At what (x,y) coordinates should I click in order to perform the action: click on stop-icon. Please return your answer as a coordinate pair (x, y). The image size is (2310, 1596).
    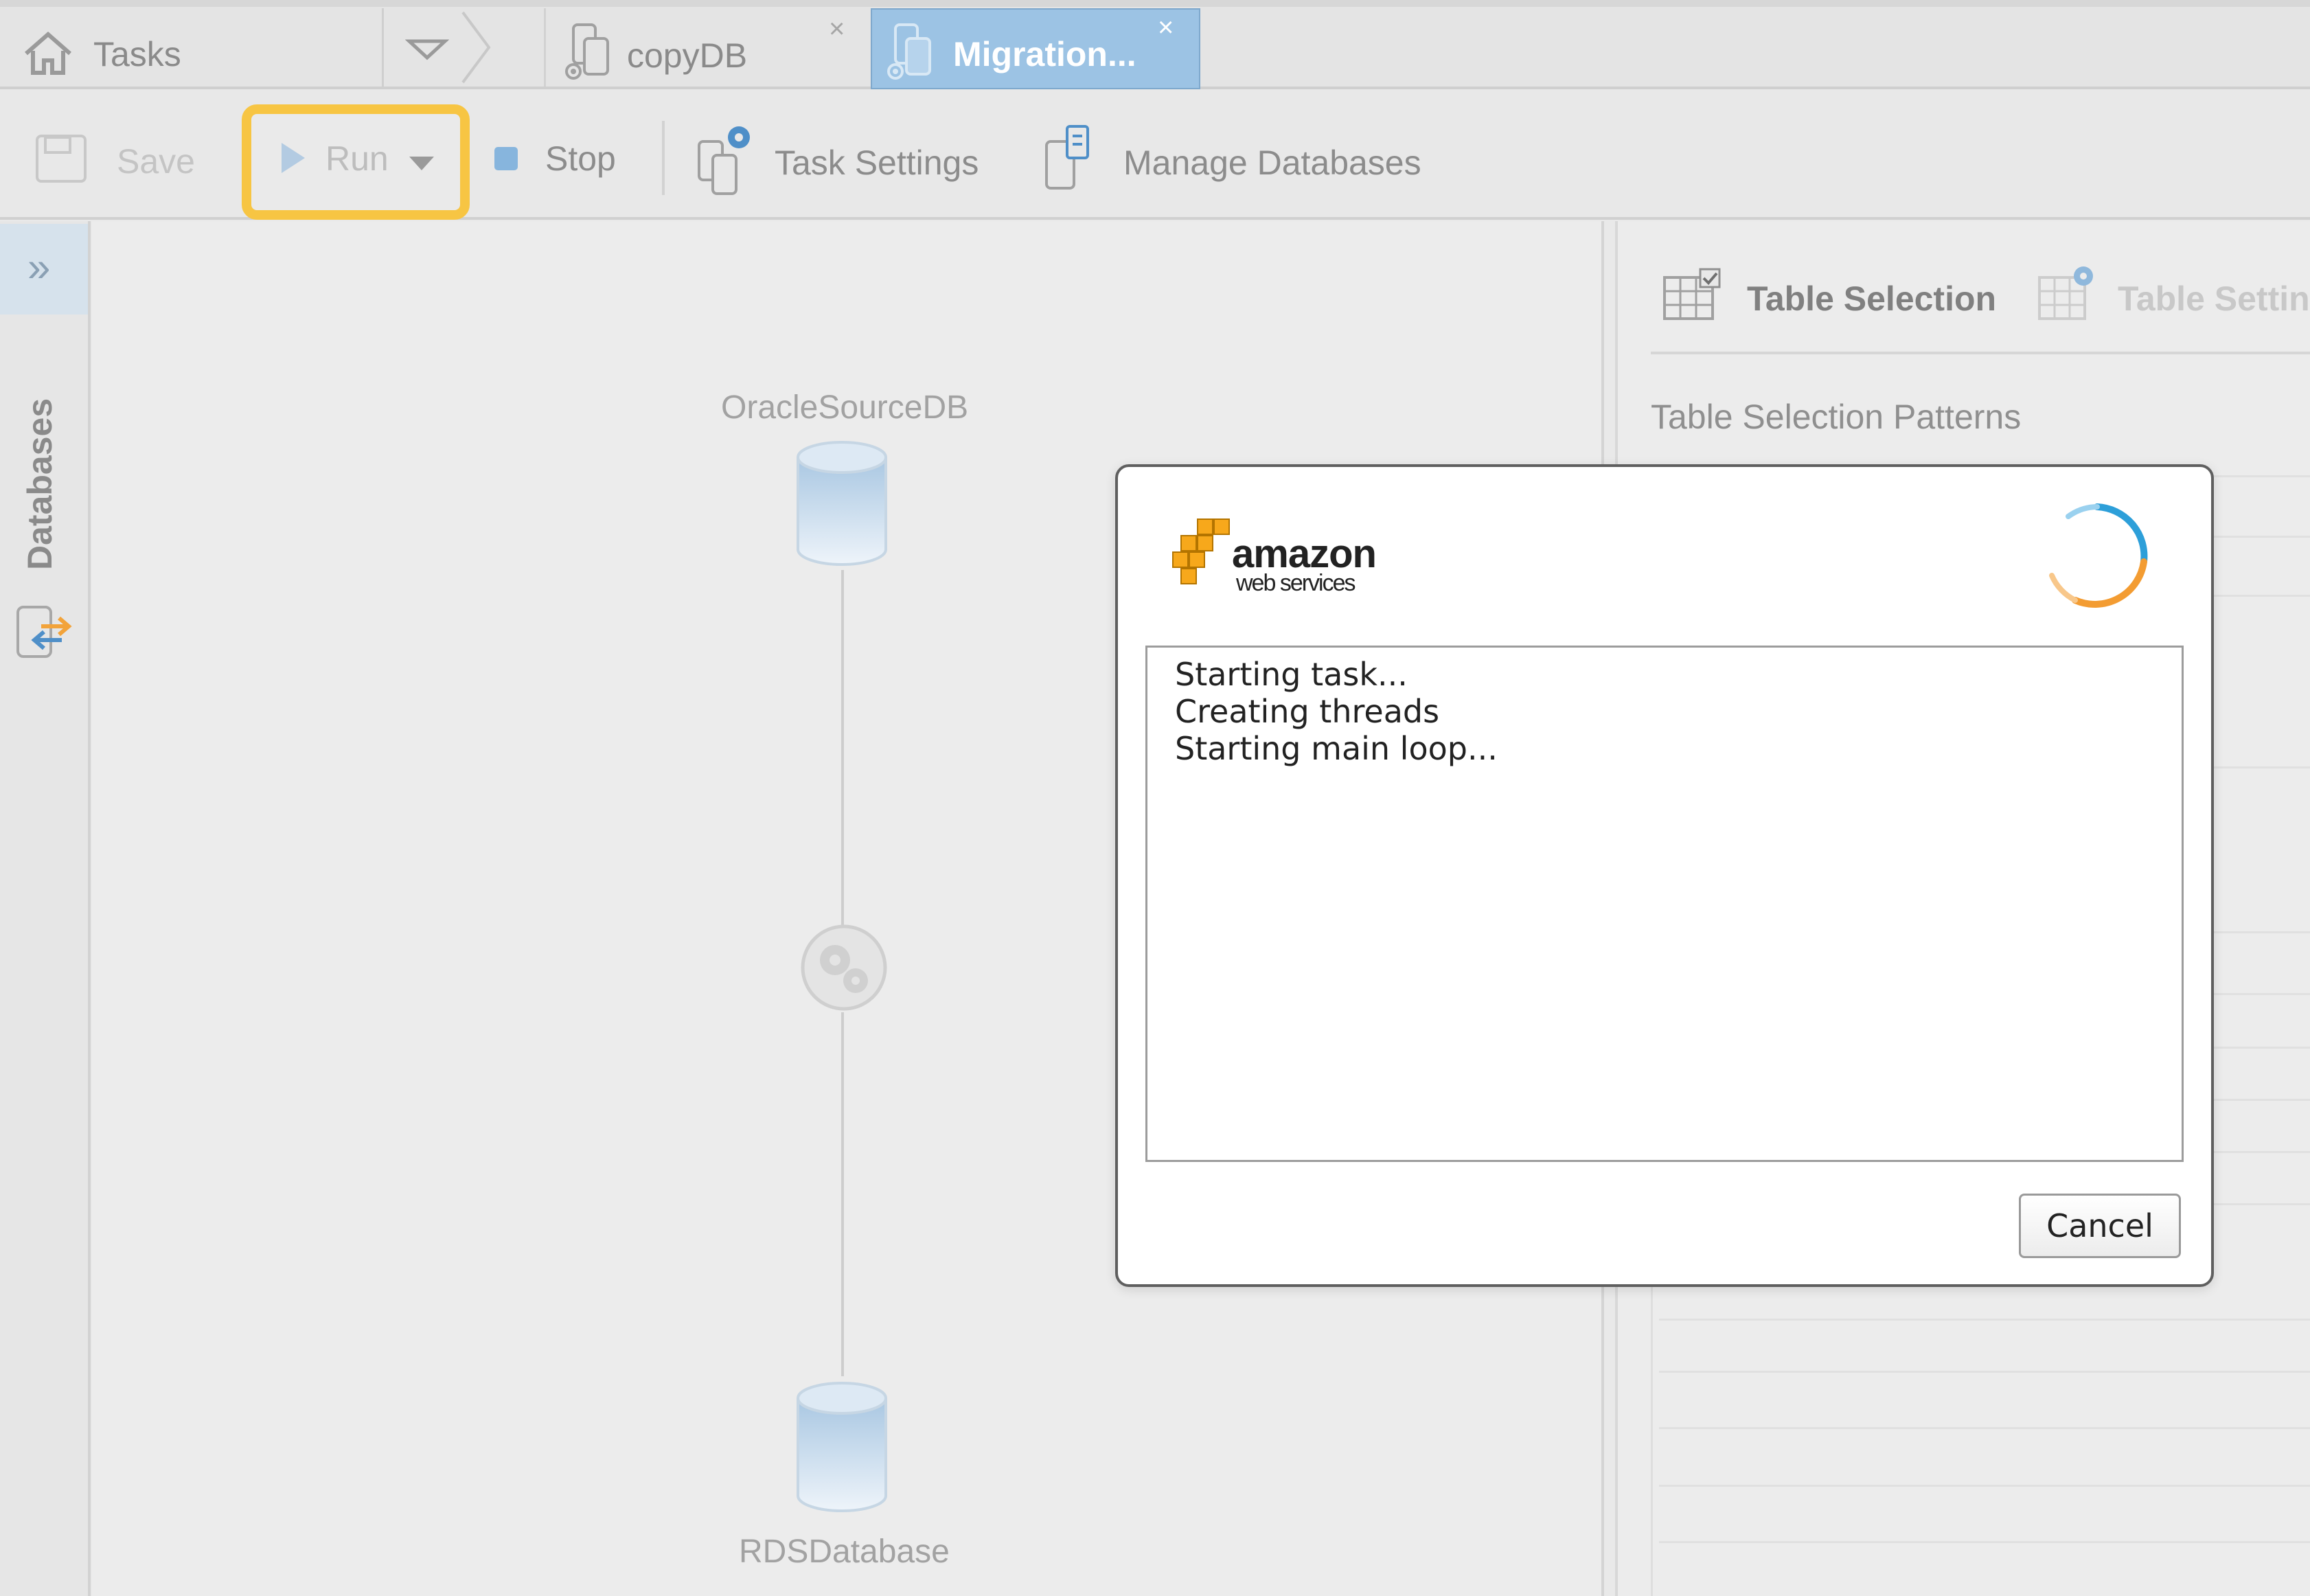
    Looking at the image, I should click on (507, 159).